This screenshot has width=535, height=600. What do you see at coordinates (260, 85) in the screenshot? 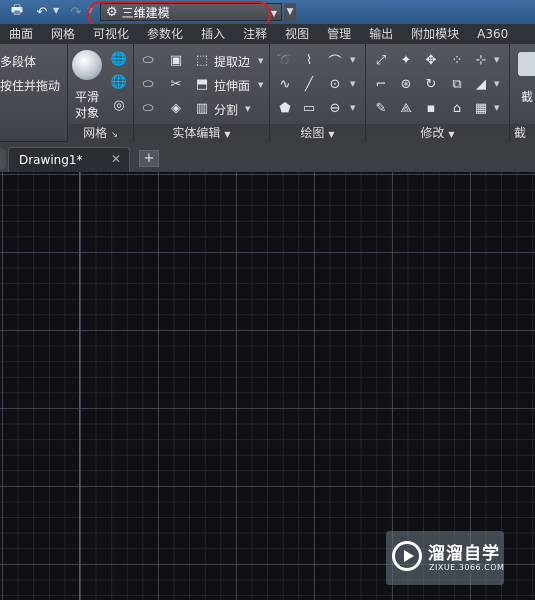
I see `extrude-faces-dropdown-icon: ▼` at bounding box center [260, 85].